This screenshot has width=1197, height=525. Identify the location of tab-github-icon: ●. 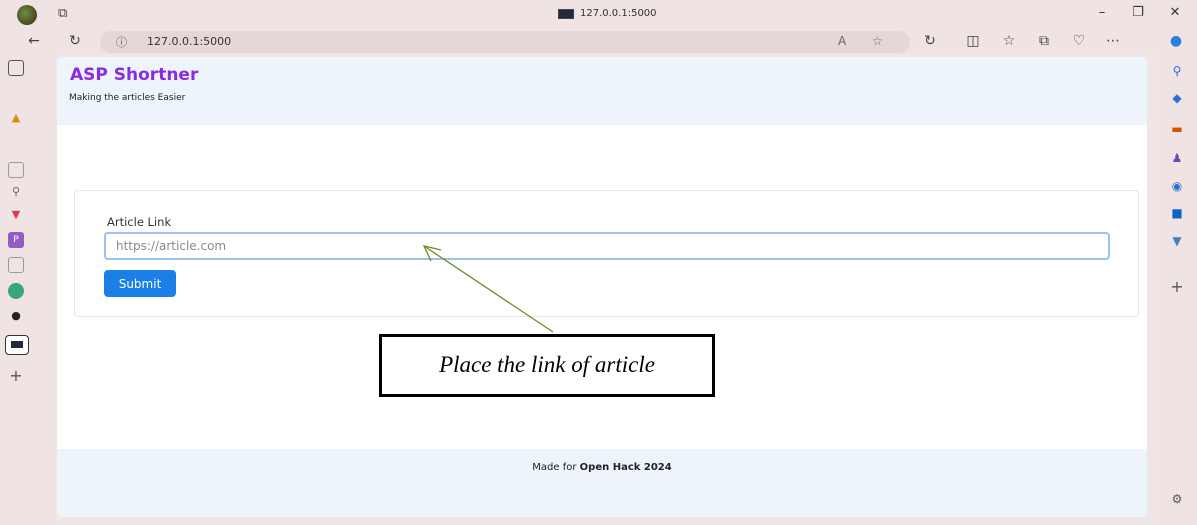
(16, 316).